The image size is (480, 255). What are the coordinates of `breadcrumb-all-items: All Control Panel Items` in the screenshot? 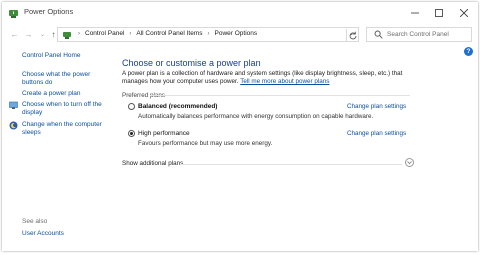 It's located at (169, 33).